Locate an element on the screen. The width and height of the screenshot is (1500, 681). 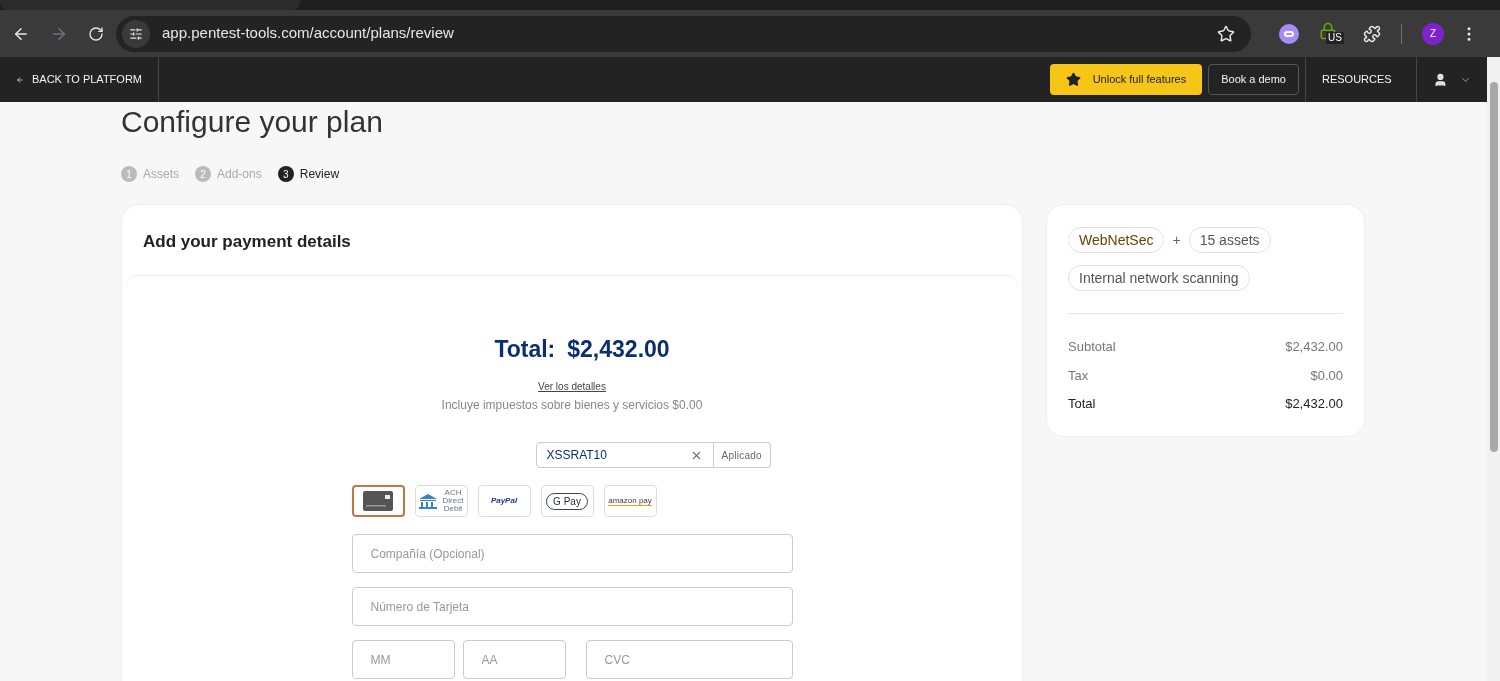
credit-card-icon is located at coordinates (378, 501).